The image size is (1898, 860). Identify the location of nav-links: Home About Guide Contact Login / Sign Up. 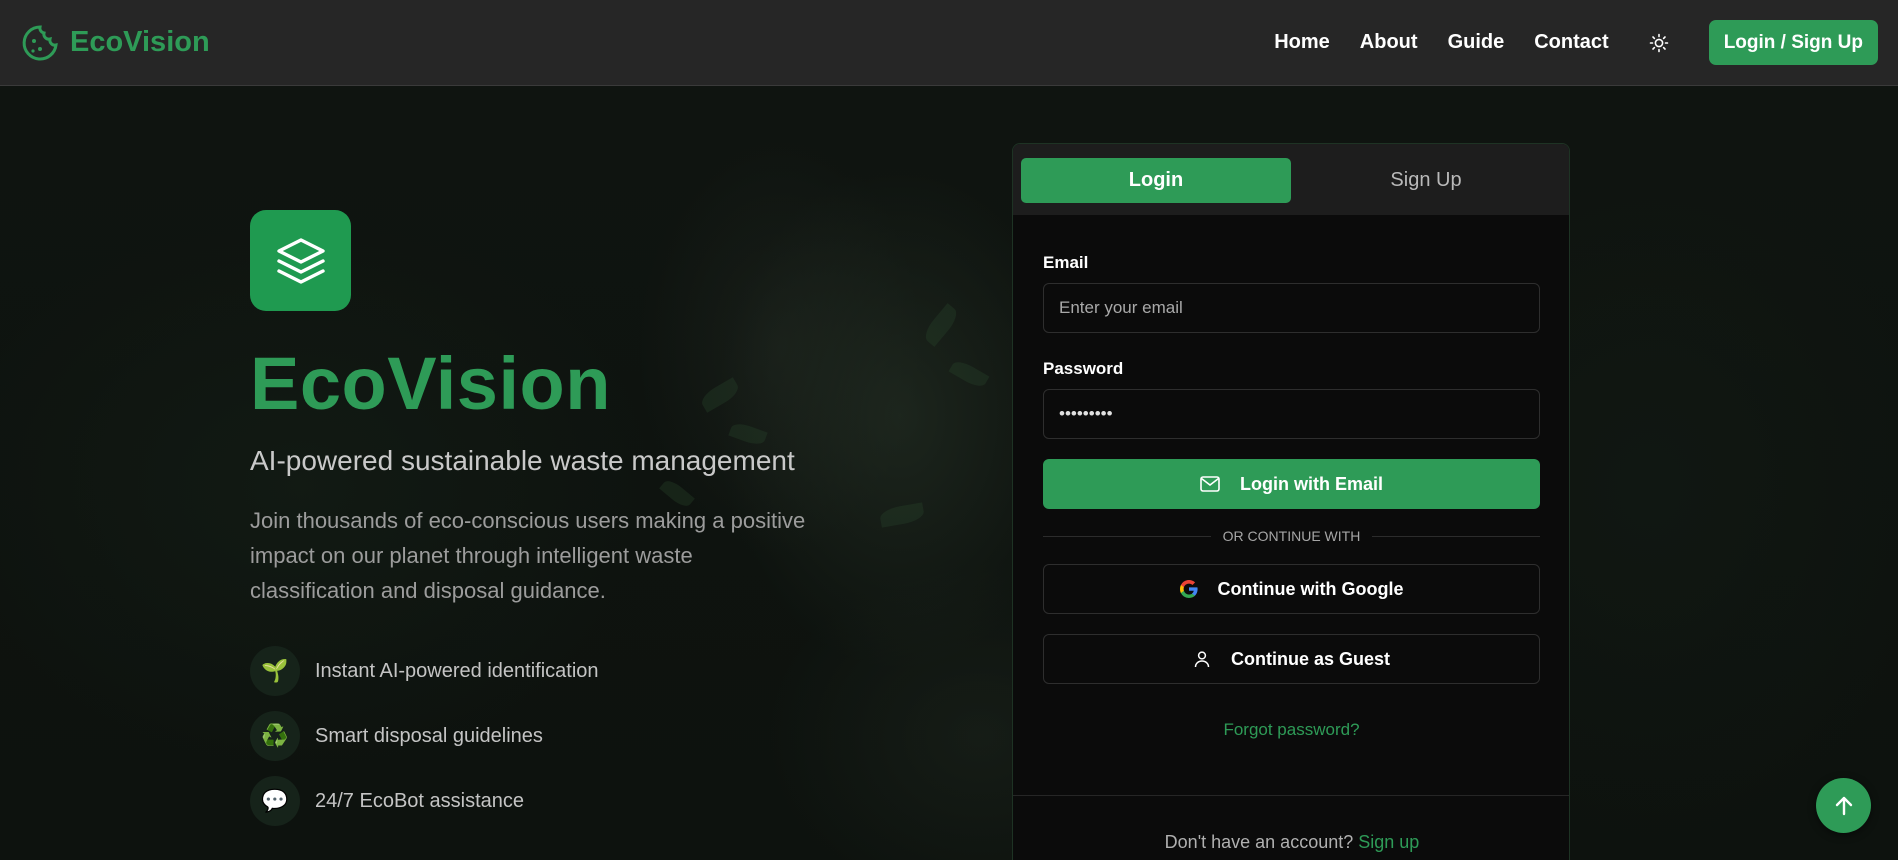
(1561, 42).